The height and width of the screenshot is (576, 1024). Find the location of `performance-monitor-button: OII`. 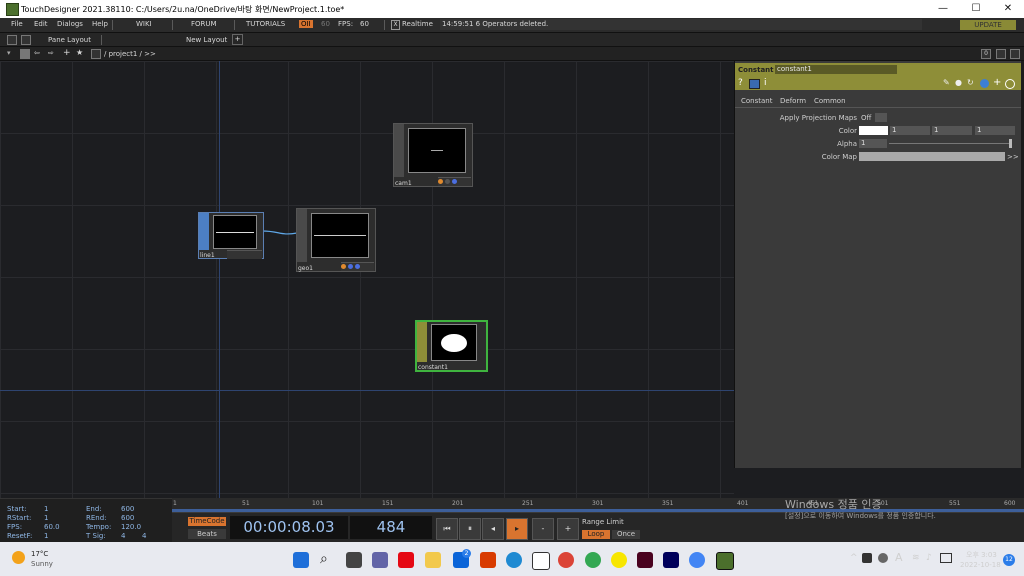

performance-monitor-button: OII is located at coordinates (306, 24).